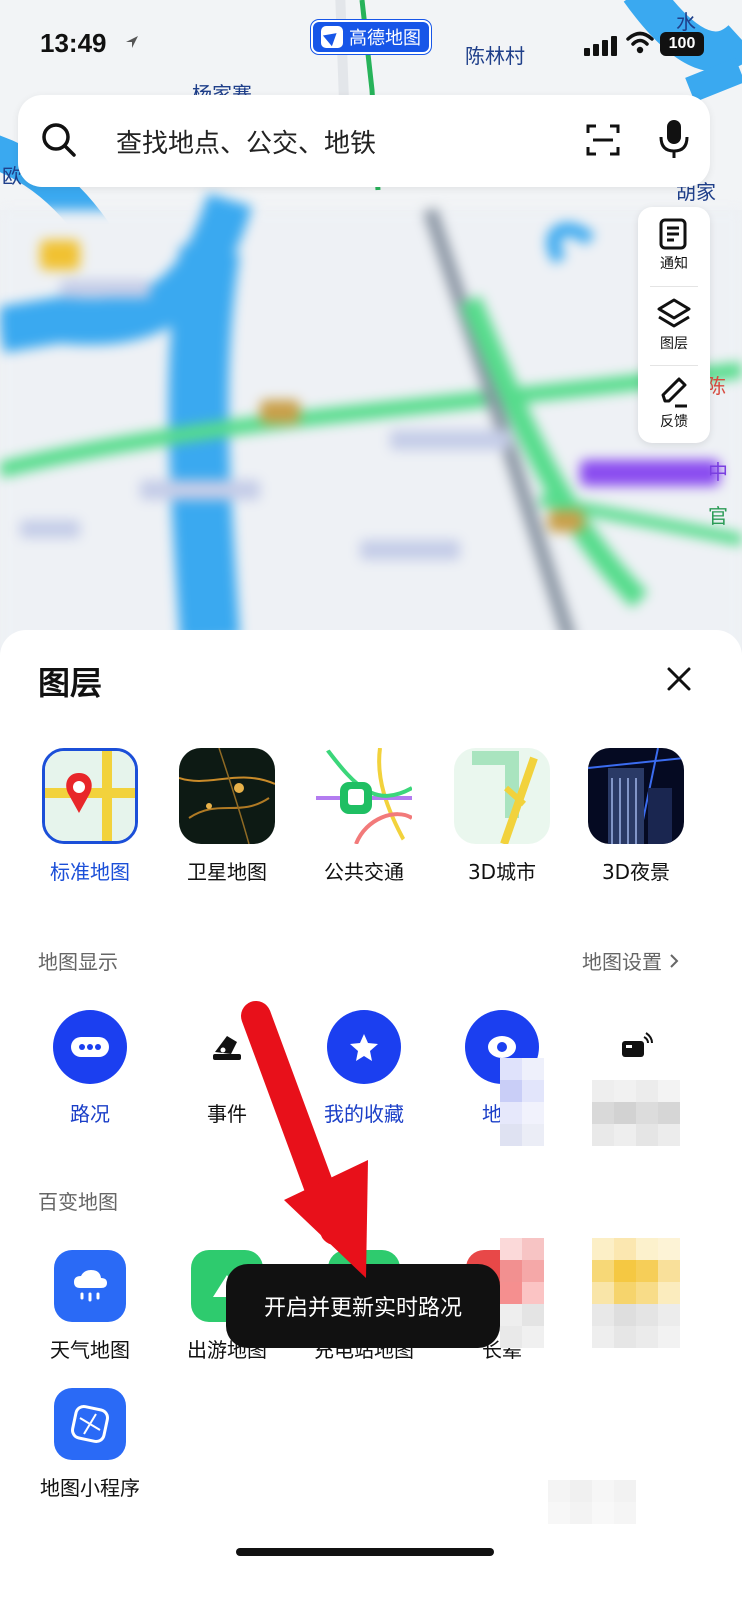 This screenshot has width=742, height=1600. I want to click on layers-icon, so click(674, 313).